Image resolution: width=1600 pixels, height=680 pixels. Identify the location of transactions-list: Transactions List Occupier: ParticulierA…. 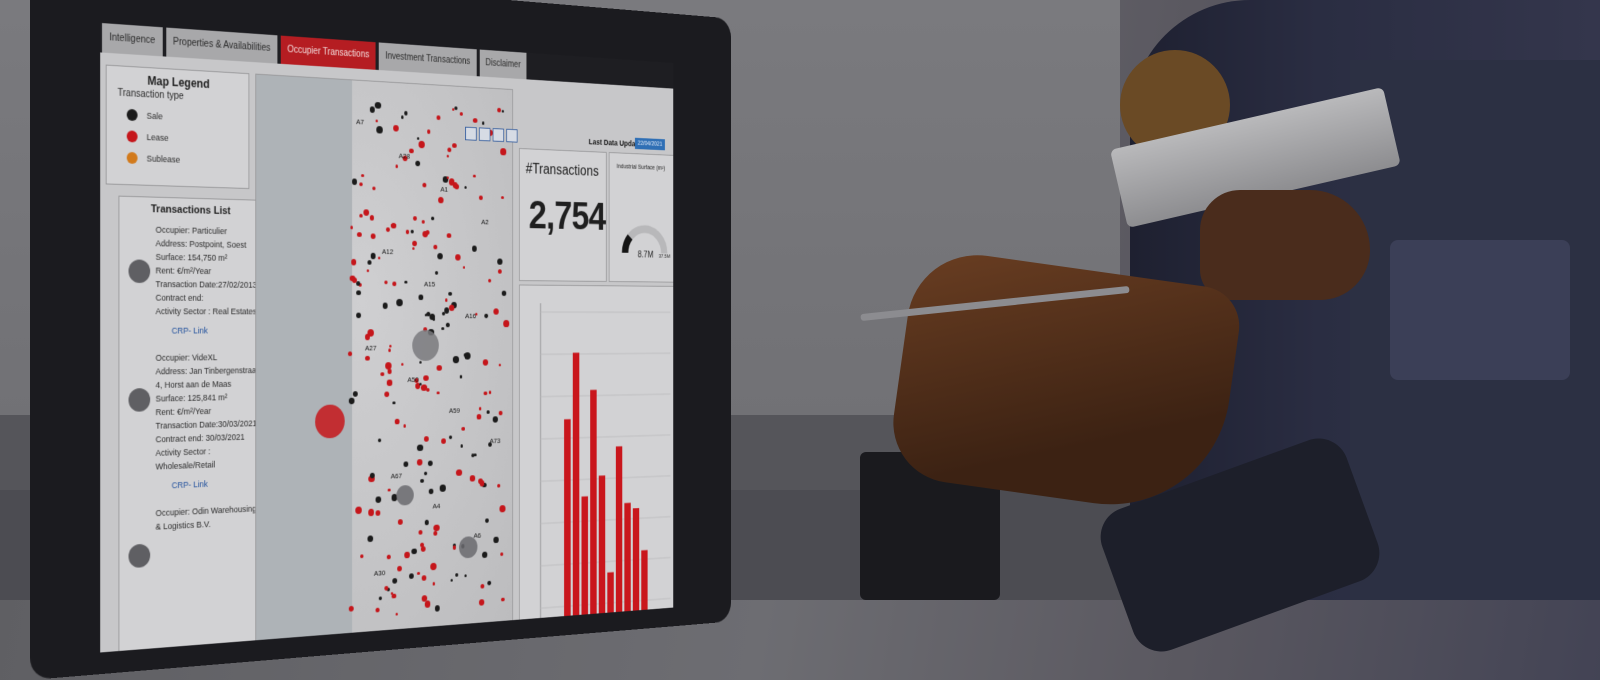
(189, 424).